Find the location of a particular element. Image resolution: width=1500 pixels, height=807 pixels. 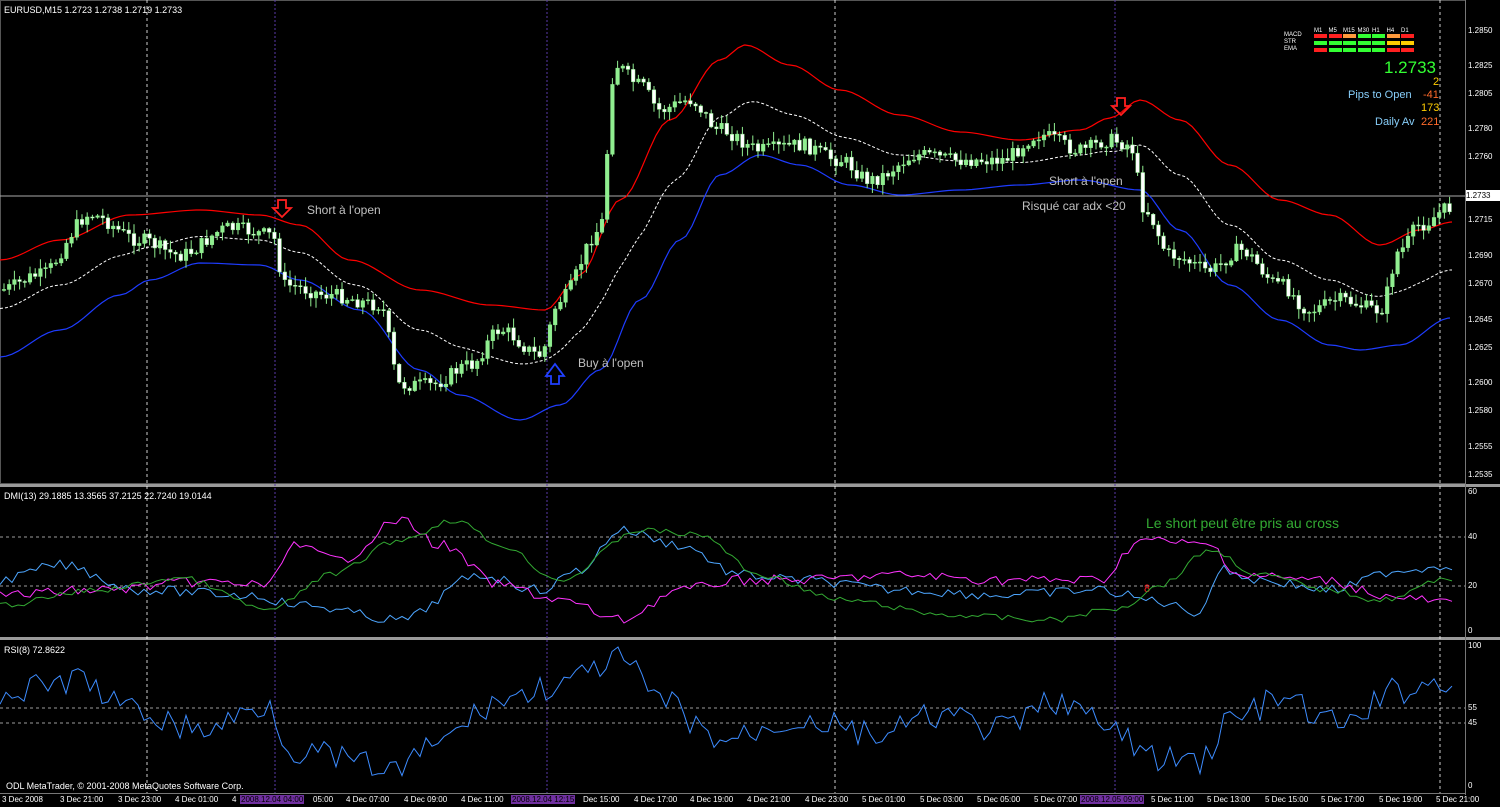

dmi-tick: 40 is located at coordinates (1472, 536).